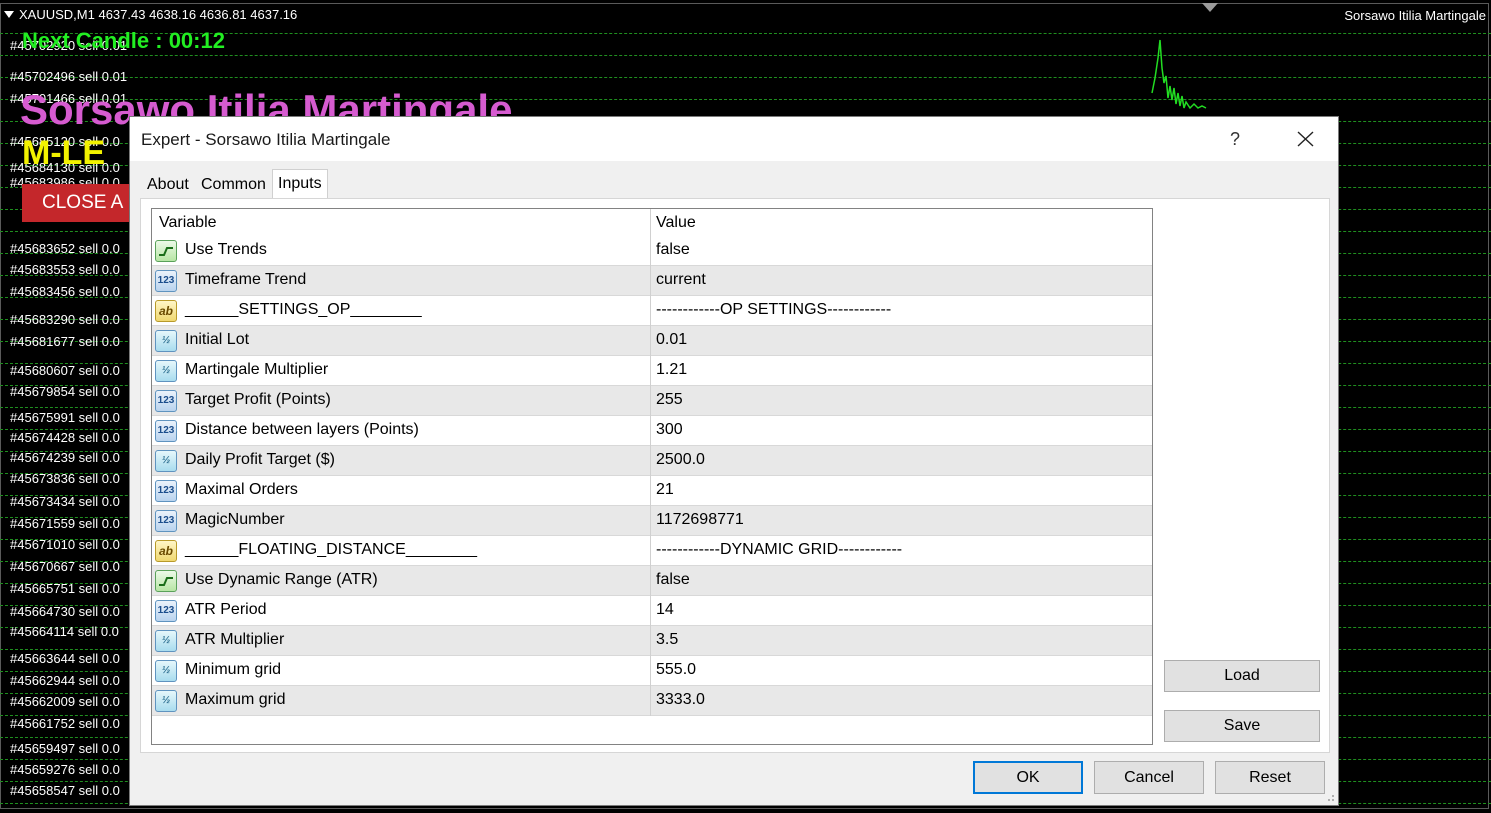 The width and height of the screenshot is (1491, 813). Describe the element at coordinates (676, 223) in the screenshot. I see `column-header-value: Value` at that location.